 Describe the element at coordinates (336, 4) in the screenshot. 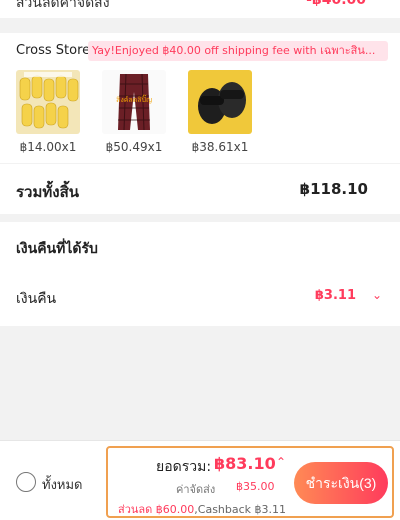

I see `shipping-discount-value: -฿40.00` at that location.